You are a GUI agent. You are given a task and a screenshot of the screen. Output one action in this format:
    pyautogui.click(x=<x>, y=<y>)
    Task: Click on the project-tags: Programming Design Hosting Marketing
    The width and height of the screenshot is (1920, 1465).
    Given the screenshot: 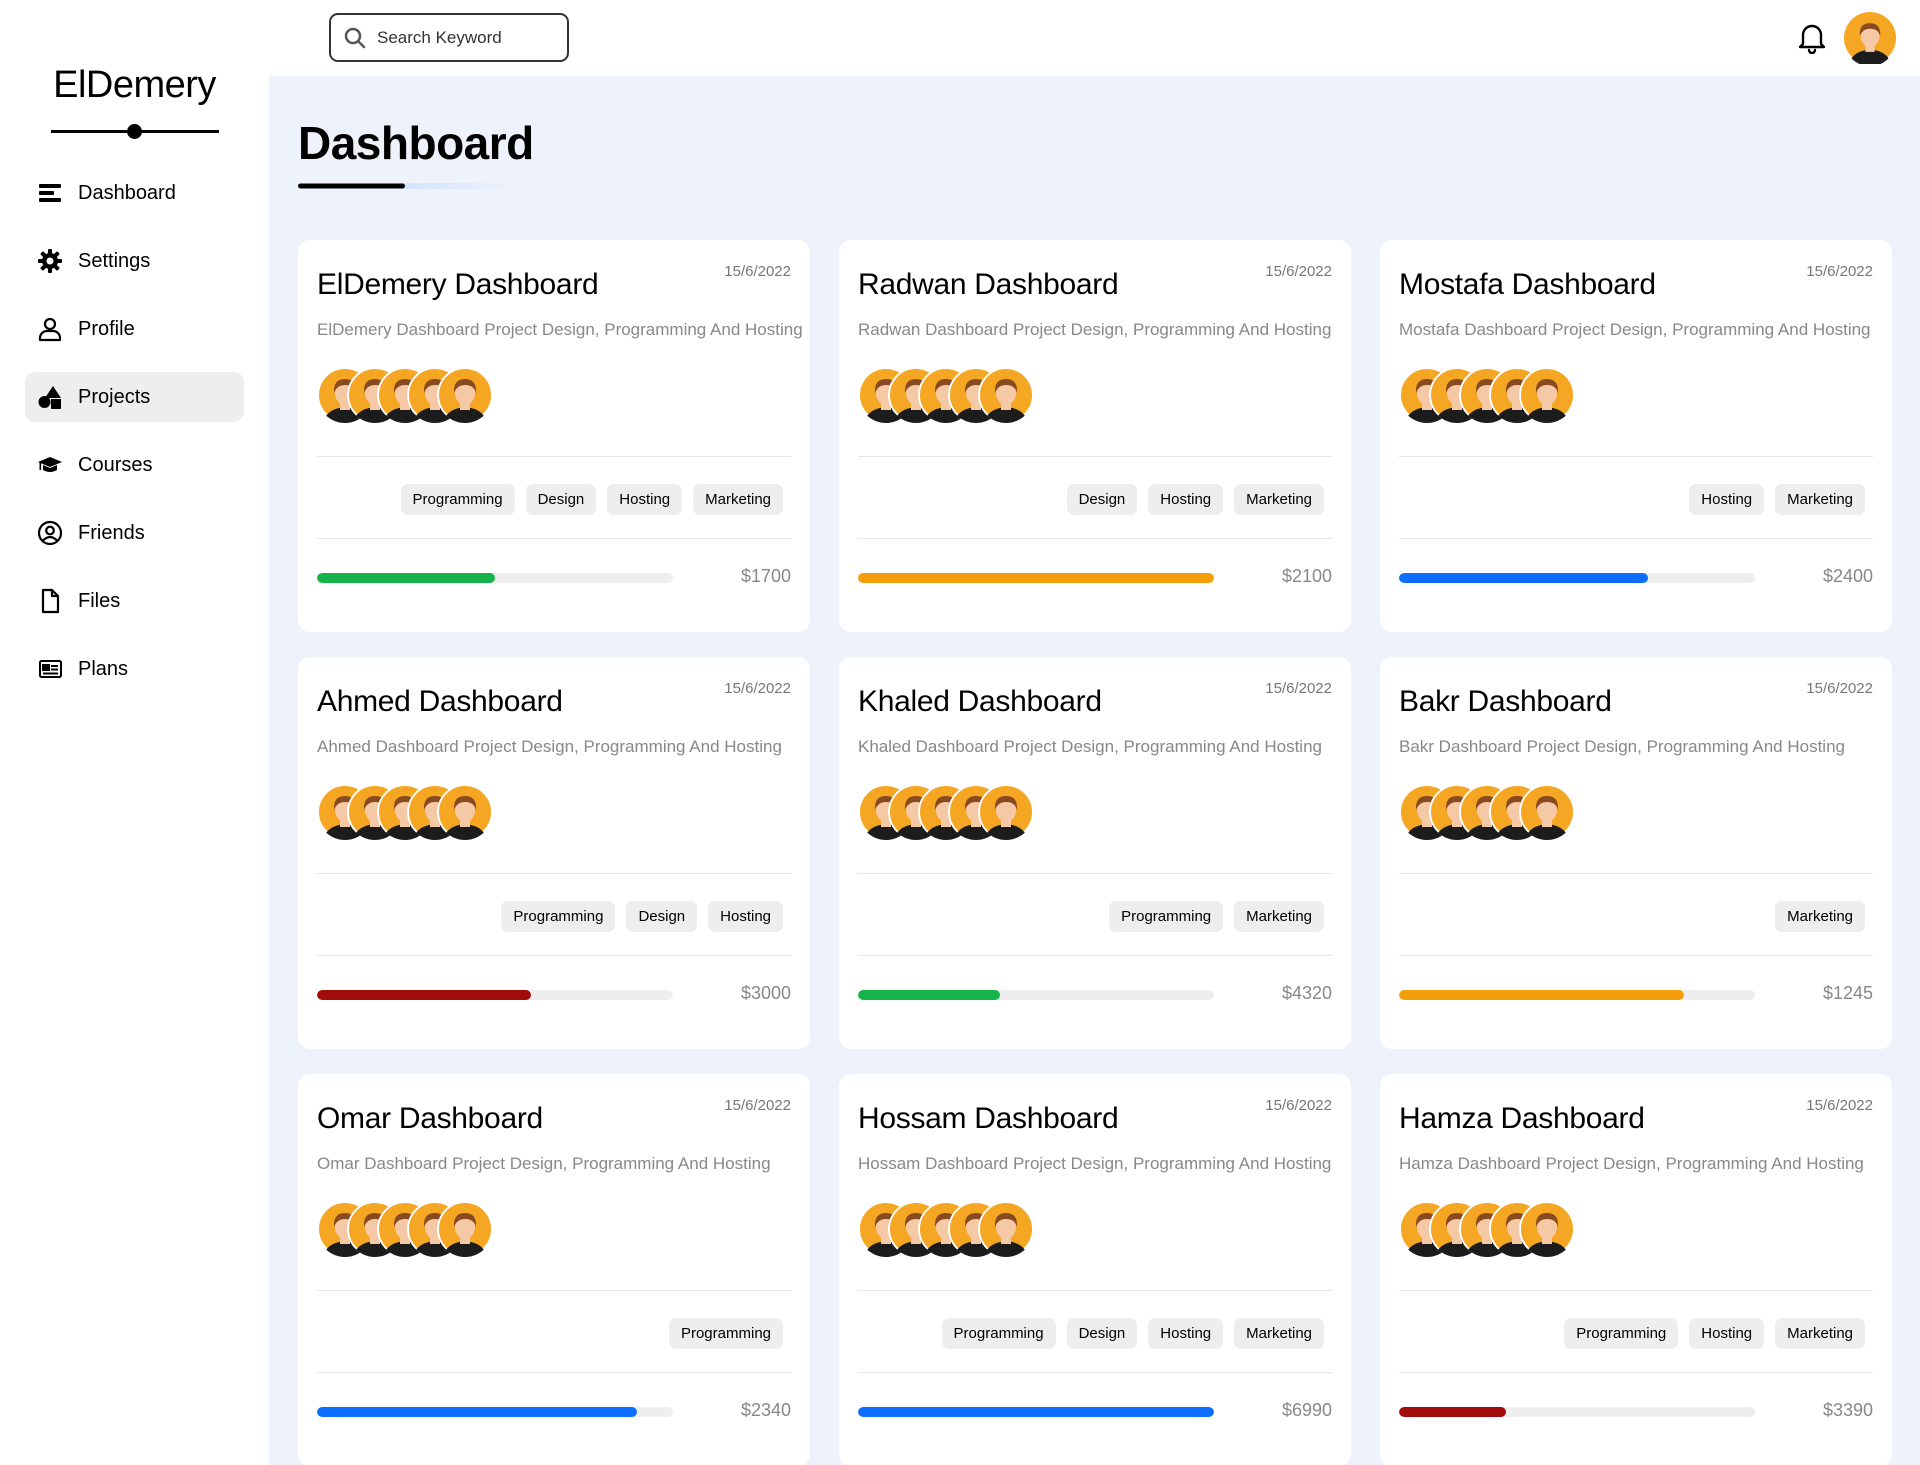 What is the action you would take?
    pyautogui.click(x=1132, y=1333)
    